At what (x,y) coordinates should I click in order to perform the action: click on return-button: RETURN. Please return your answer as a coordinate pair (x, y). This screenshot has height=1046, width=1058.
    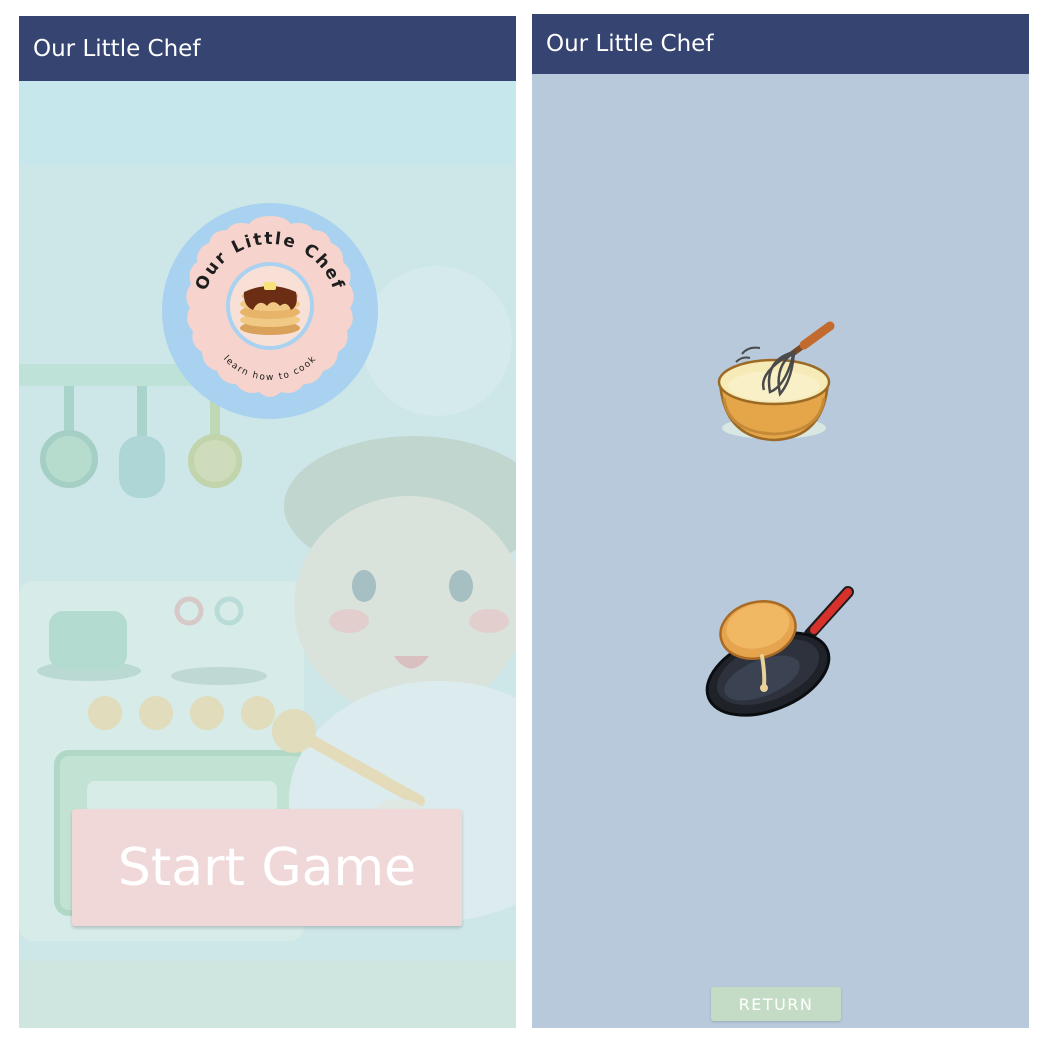
    Looking at the image, I should click on (776, 1004).